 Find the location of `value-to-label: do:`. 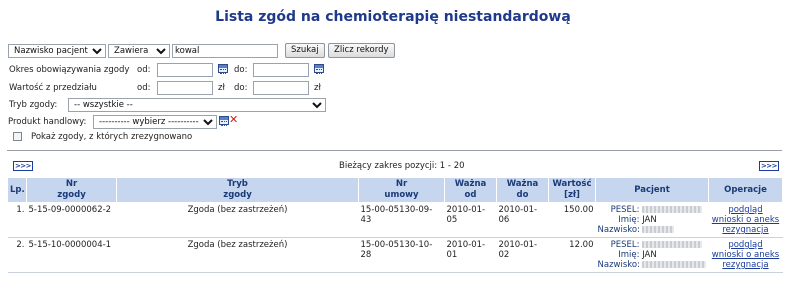

value-to-label: do: is located at coordinates (241, 88).